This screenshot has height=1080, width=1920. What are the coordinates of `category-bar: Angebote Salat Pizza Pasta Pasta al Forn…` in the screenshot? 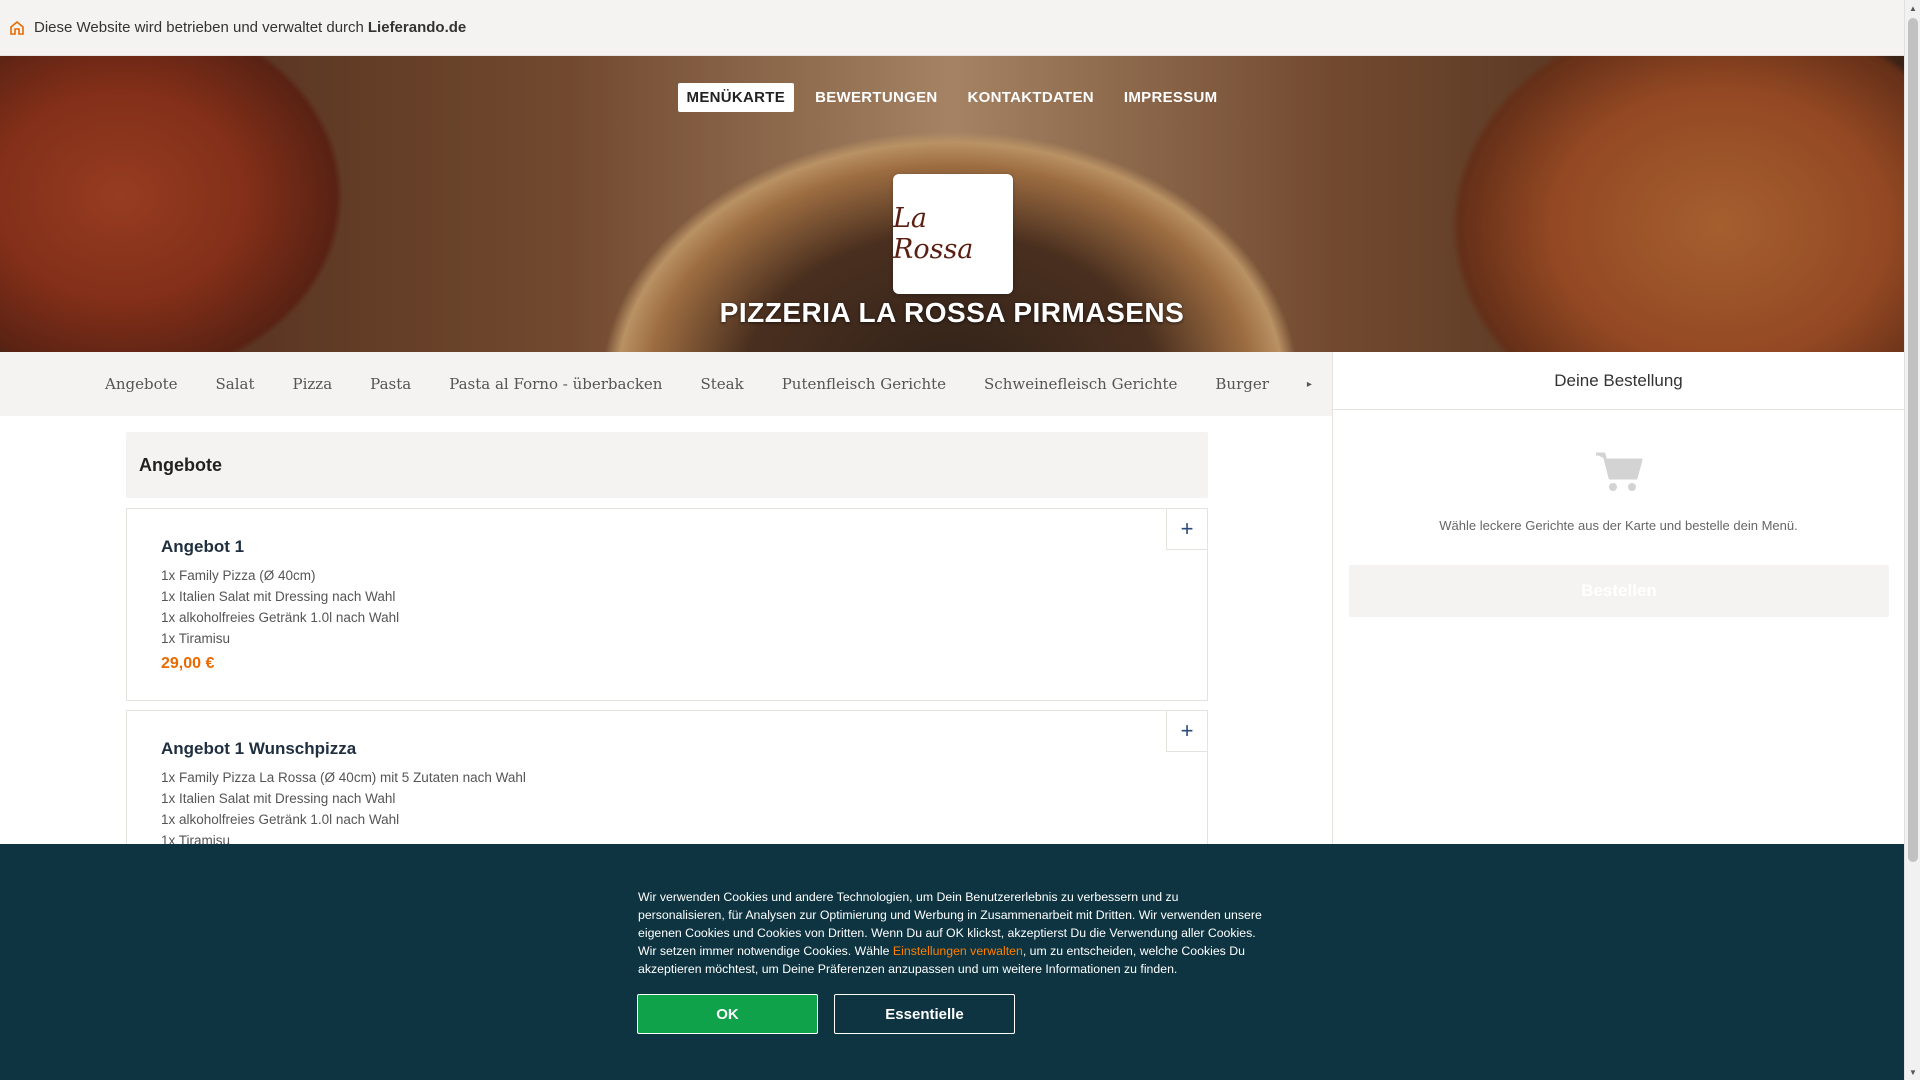 It's located at (666, 384).